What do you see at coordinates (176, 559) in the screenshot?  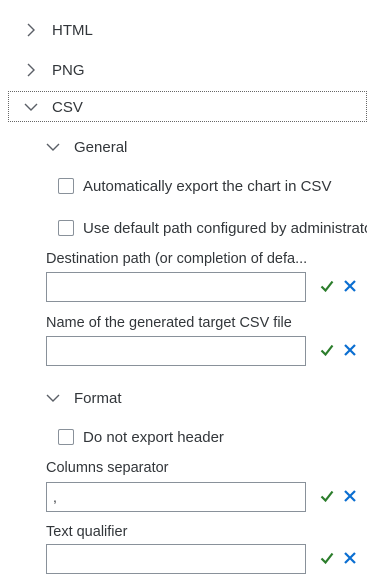 I see `text-qualifier-input` at bounding box center [176, 559].